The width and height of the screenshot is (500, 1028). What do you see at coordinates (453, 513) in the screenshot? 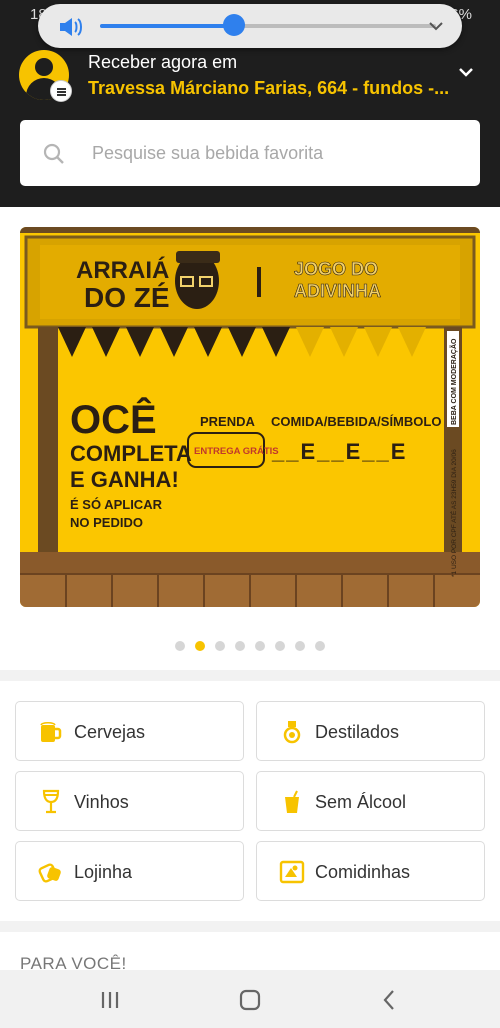
I see `banner-fine-print: *1 USO POR CPF ATÉ AS 23H59 DIA 20/06` at bounding box center [453, 513].